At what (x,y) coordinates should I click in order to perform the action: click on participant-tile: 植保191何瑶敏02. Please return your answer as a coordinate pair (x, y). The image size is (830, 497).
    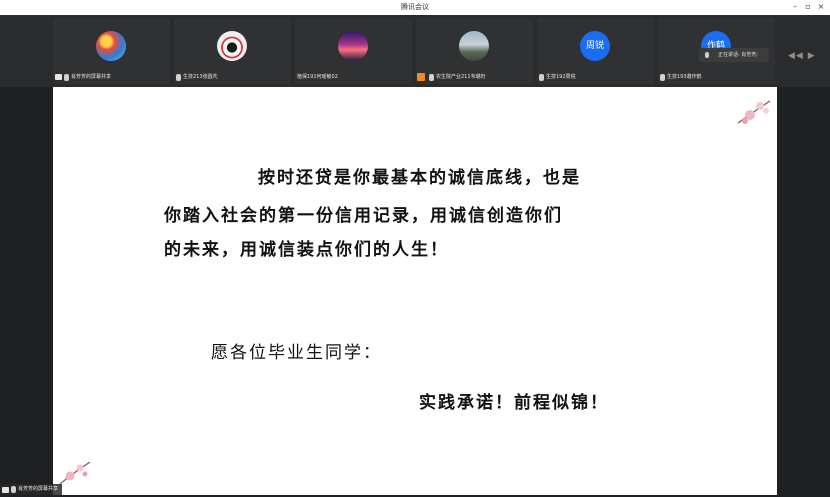
    Looking at the image, I should click on (353, 51).